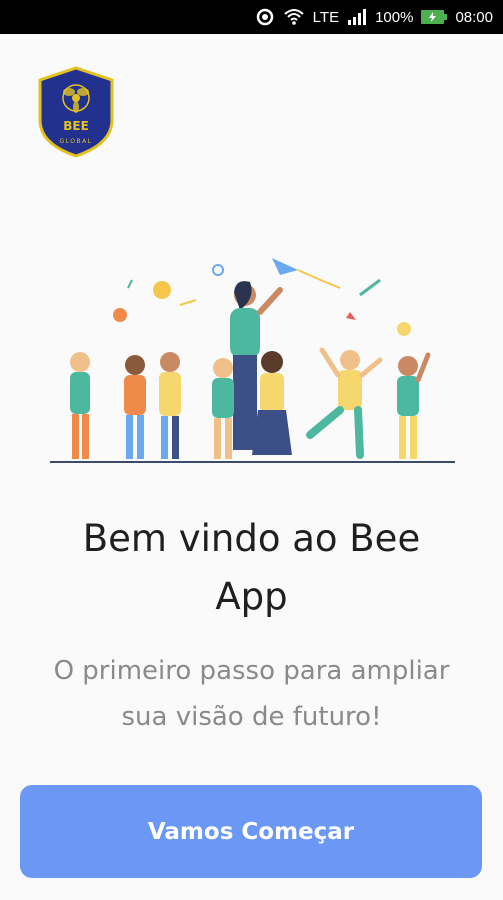 This screenshot has width=503, height=900. What do you see at coordinates (251, 596) in the screenshot?
I see `welcome-title-line2: App` at bounding box center [251, 596].